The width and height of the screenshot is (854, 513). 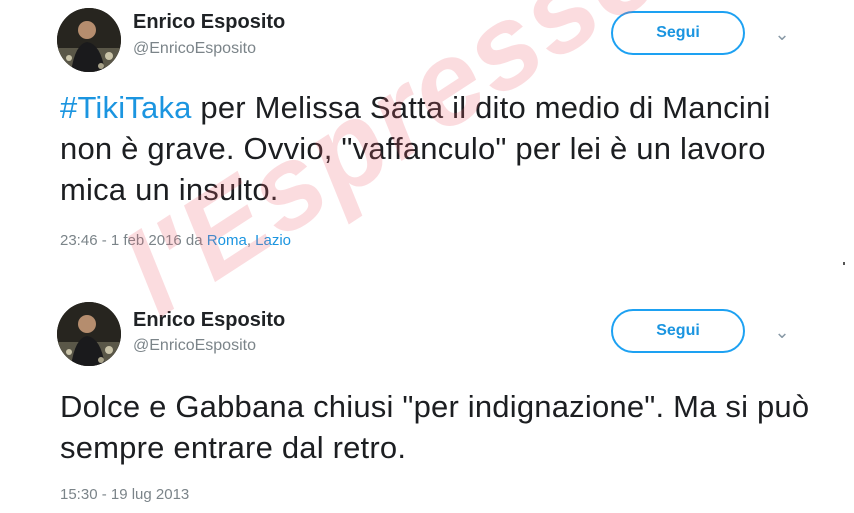 I want to click on tweet-timestamp: 15:30 - 19 lug 2013, so click(x=124, y=494).